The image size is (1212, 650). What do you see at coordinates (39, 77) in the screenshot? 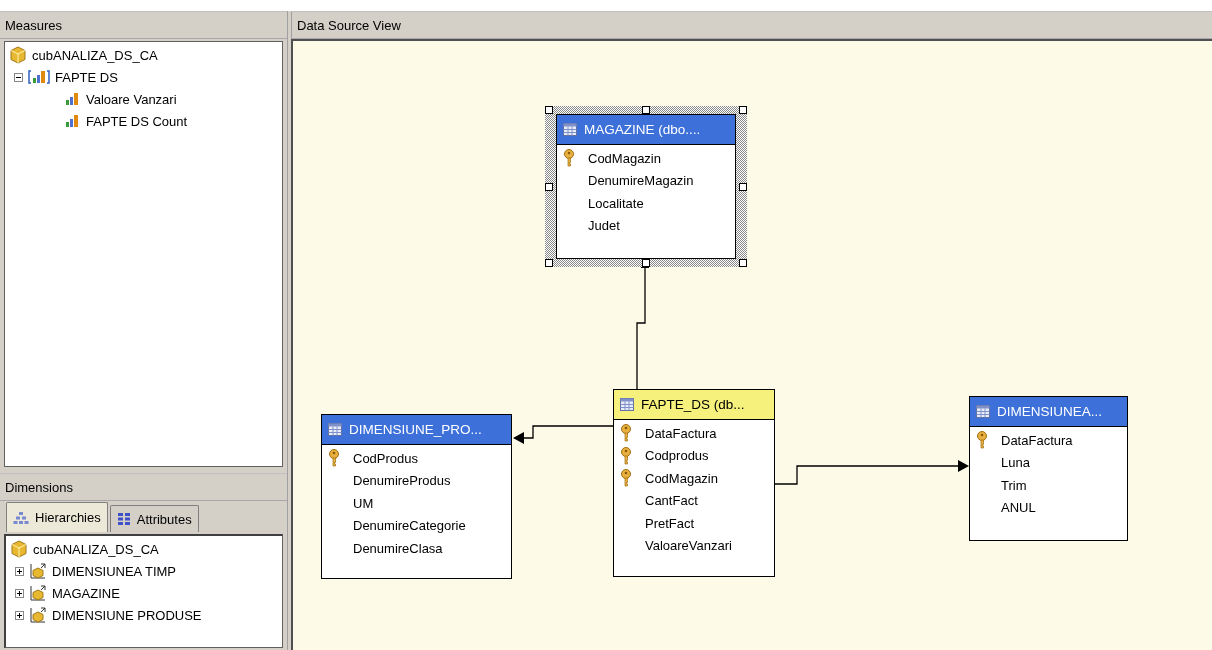
I see `measure-group-icon` at bounding box center [39, 77].